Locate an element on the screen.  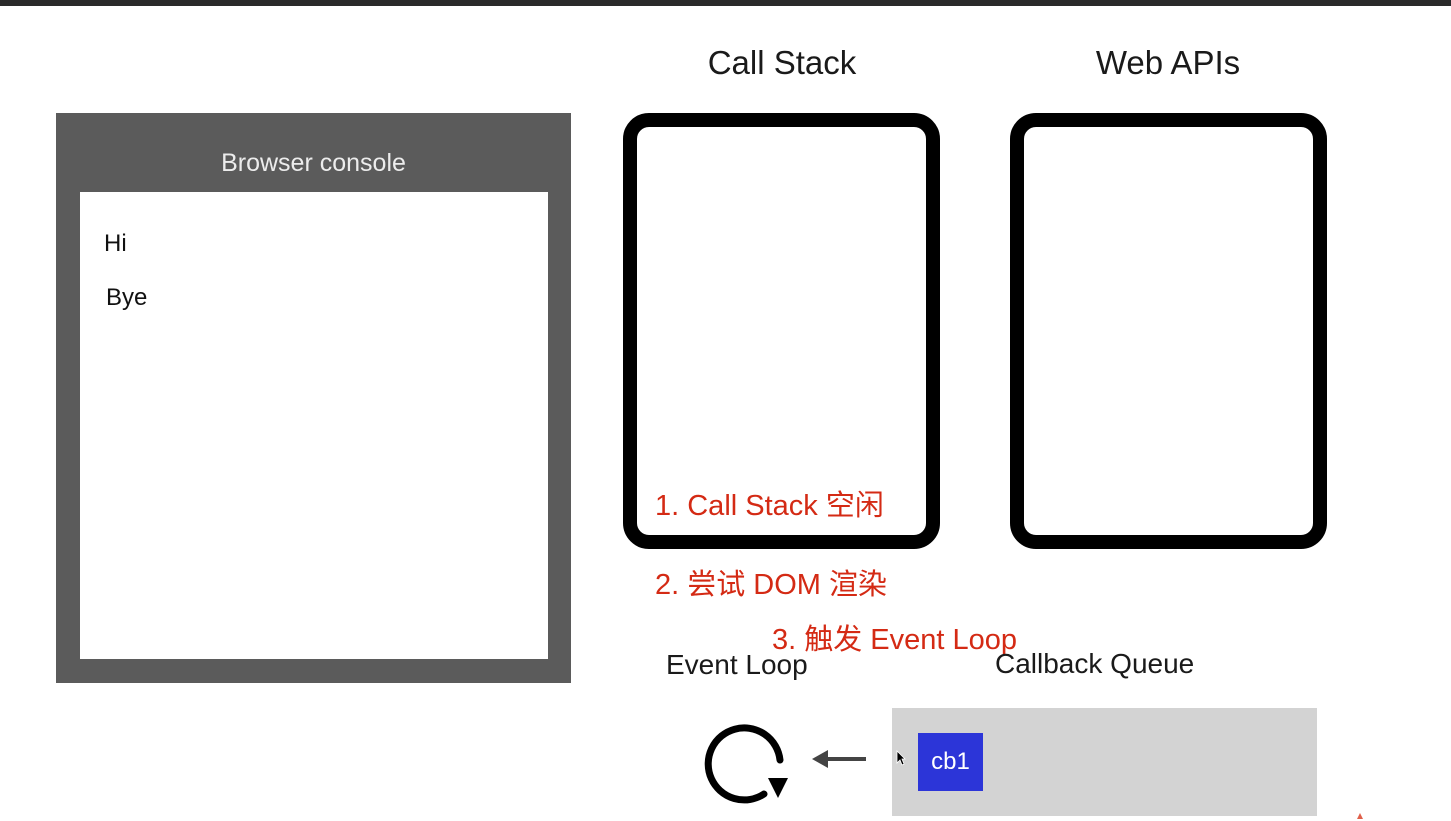
console-line: Hi is located at coordinates (115, 243).